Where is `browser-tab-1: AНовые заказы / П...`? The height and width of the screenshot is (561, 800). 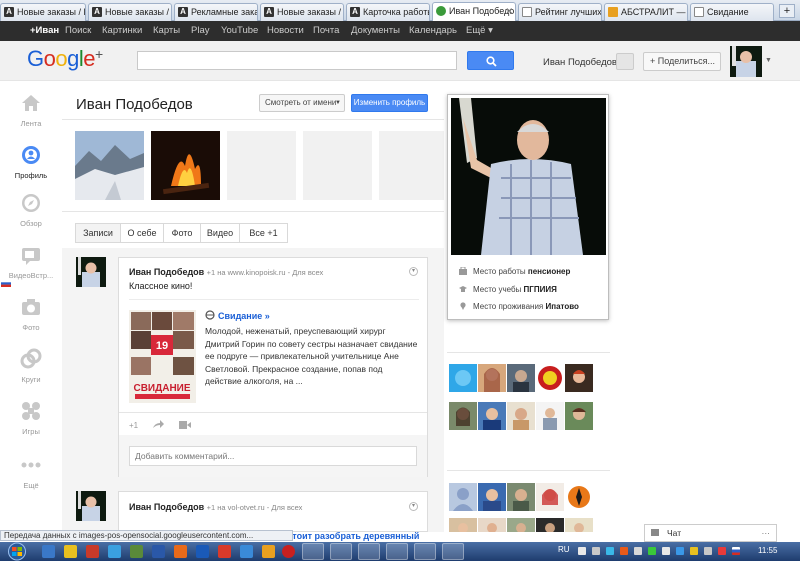 browser-tab-1: AНовые заказы / П... is located at coordinates (43, 12).